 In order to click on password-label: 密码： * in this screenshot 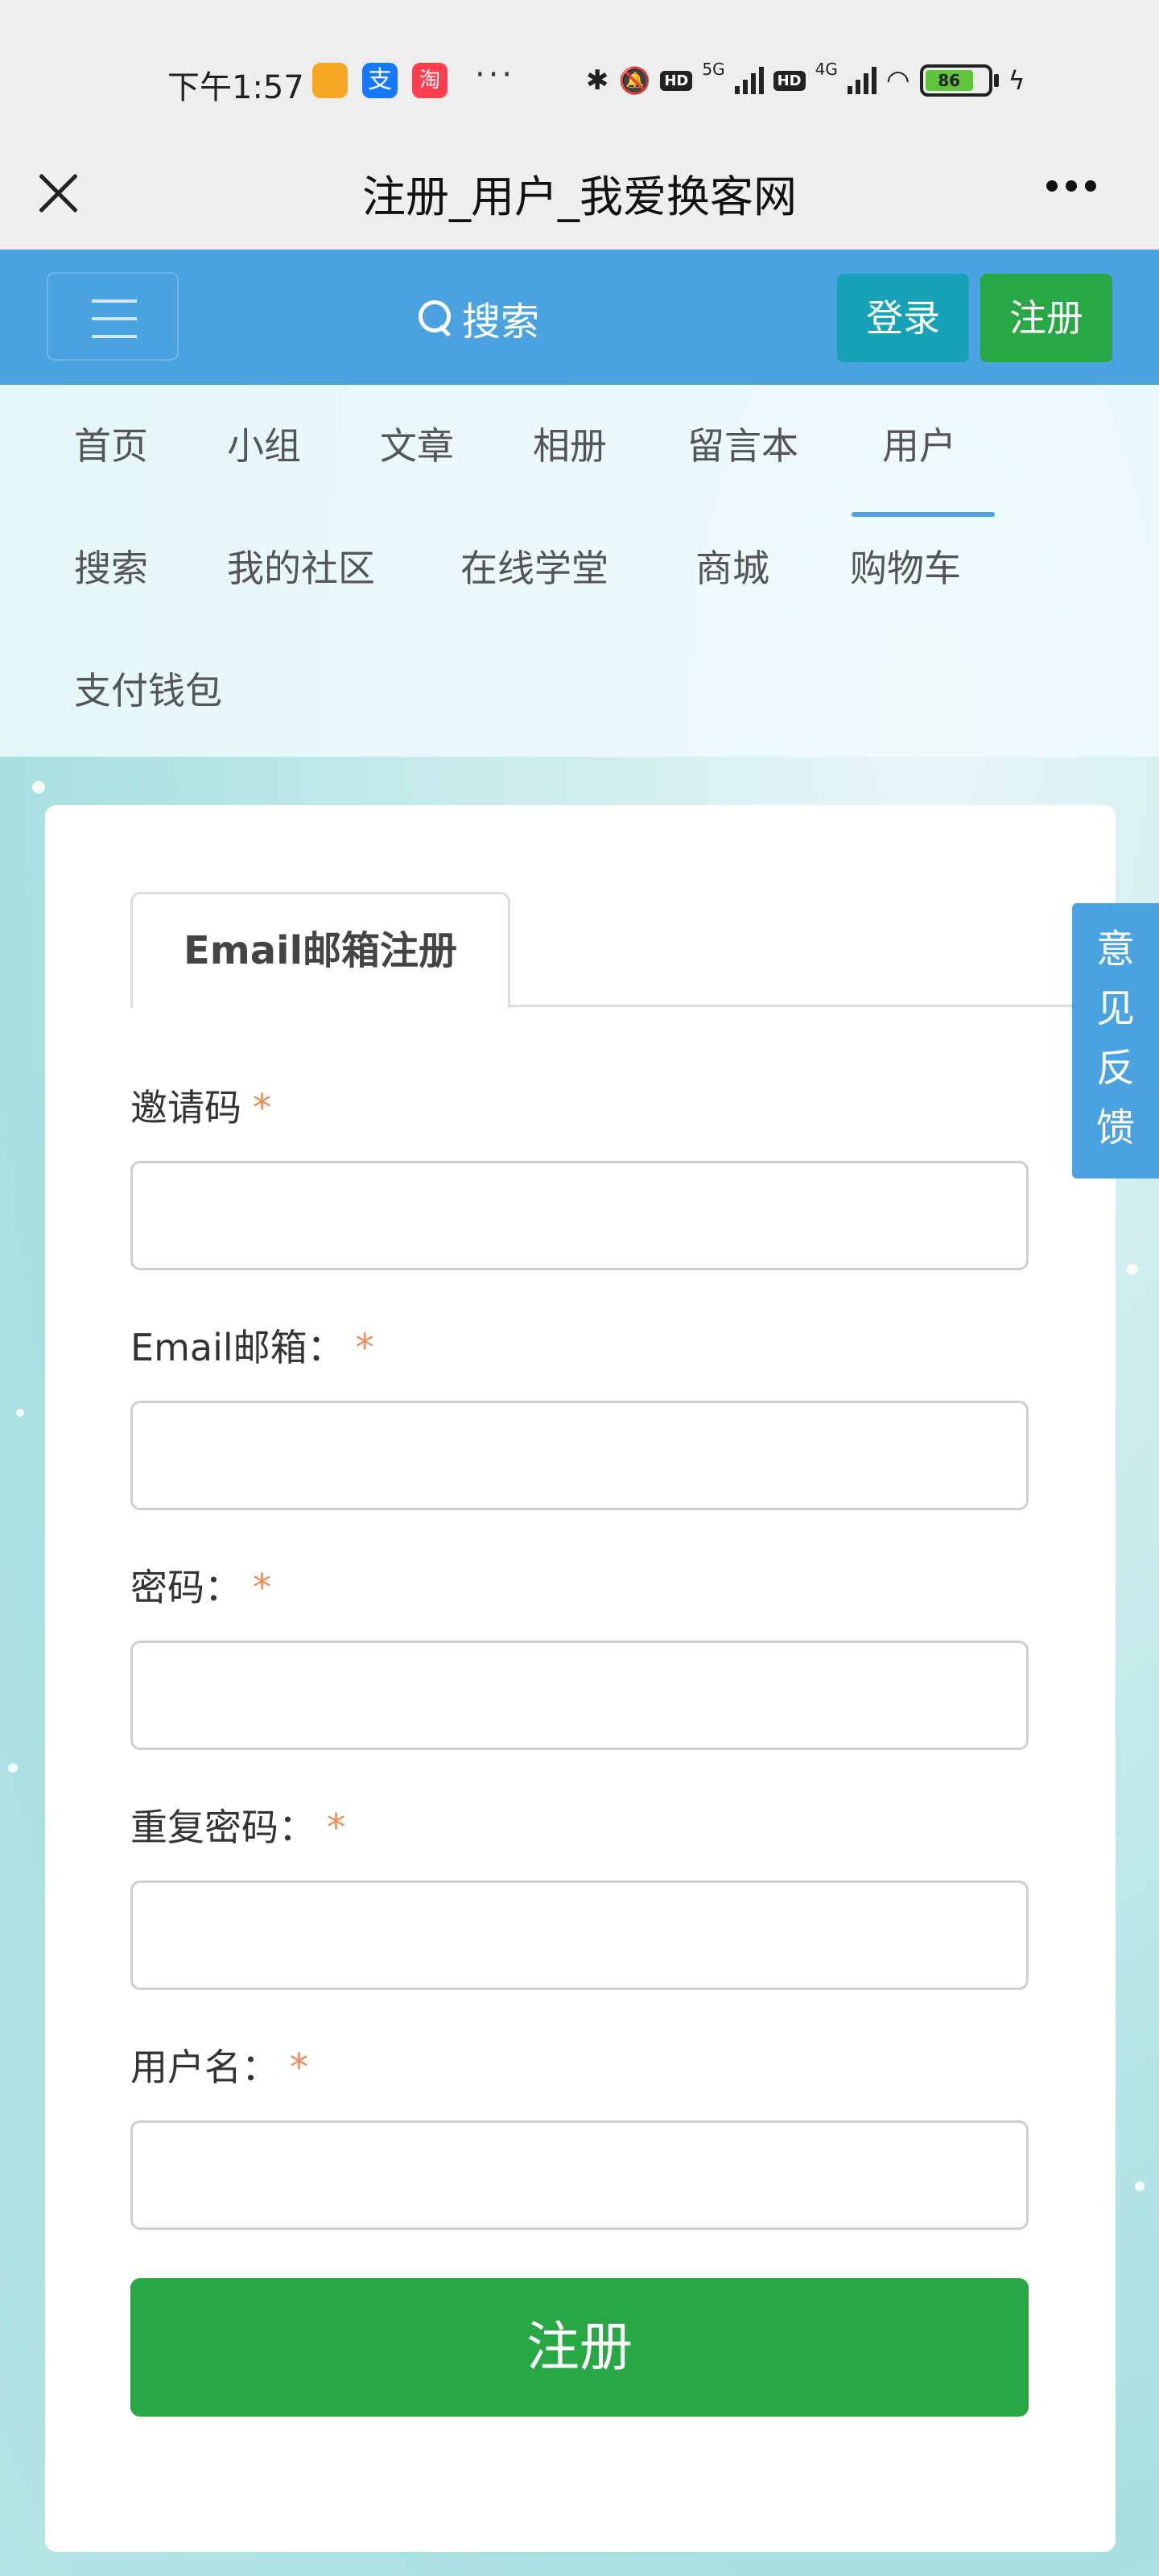, I will do `click(200, 1587)`.